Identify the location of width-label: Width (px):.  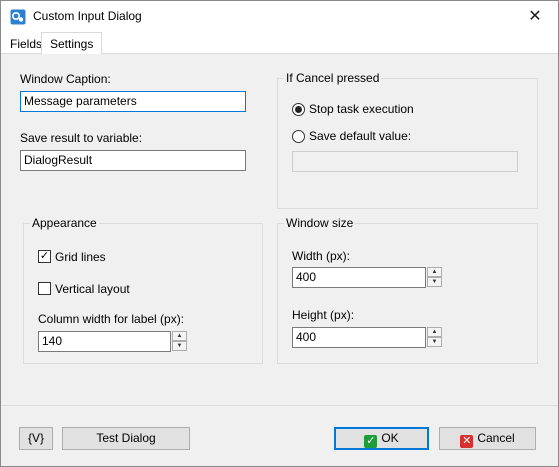
(321, 256).